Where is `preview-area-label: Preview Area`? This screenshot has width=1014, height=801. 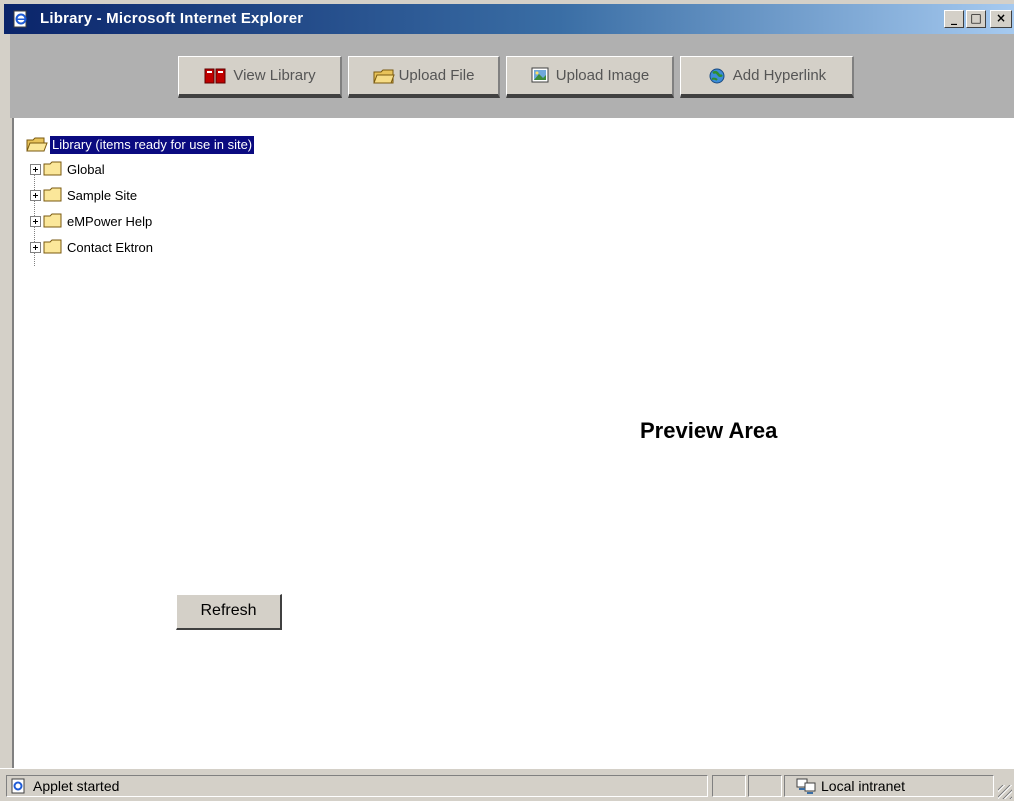 preview-area-label: Preview Area is located at coordinates (709, 430).